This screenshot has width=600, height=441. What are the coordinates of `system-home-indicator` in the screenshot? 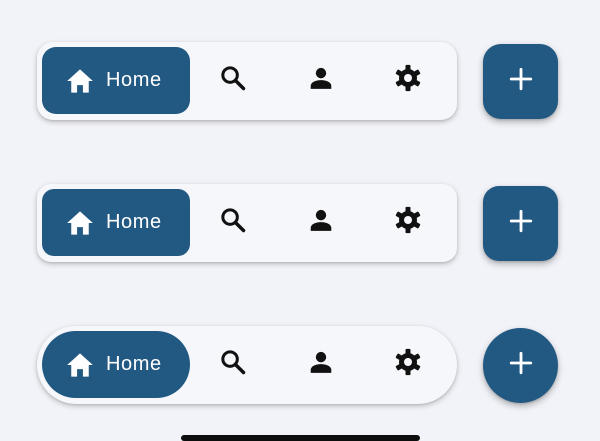 It's located at (300, 438).